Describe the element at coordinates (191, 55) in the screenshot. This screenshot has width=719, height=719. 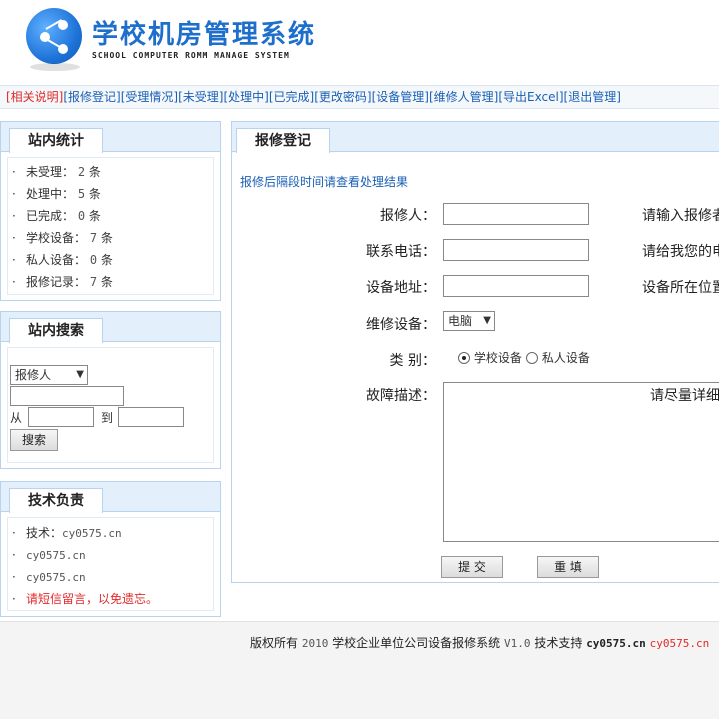
I see `app-subtitle: SCHOOL COMPUTER ROMM MANAGE SYSTEM` at that location.